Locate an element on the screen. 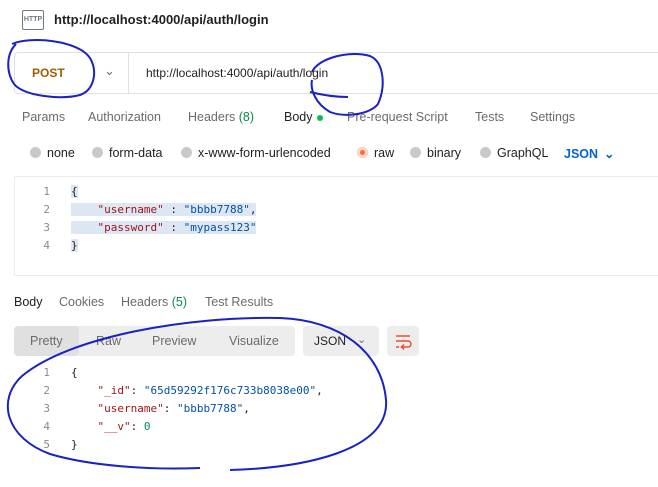 Image resolution: width=658 pixels, height=487 pixels. http-icon: HTTP is located at coordinates (33, 20).